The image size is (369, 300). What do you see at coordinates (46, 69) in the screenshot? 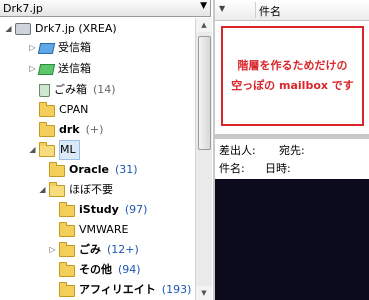
I see `outbox-icon` at bounding box center [46, 69].